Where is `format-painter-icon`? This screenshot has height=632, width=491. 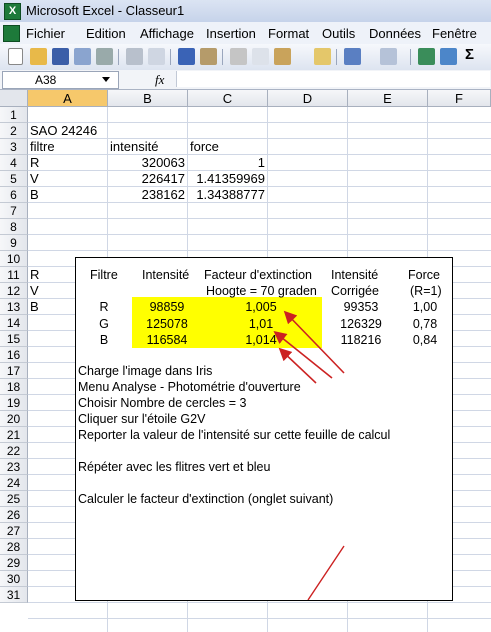 format-painter-icon is located at coordinates (322, 56).